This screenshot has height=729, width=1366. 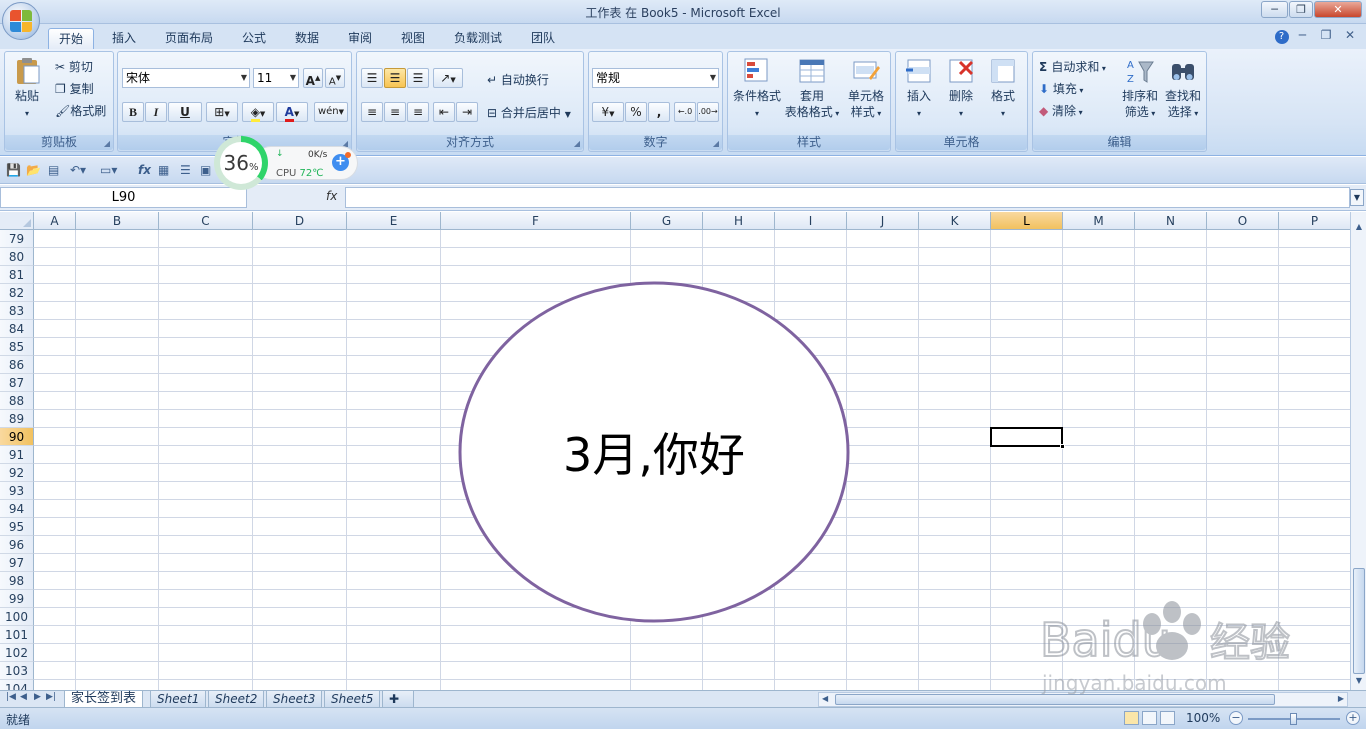 I want to click on fill-button: ⬇ 填充 ▾, so click(x=1061, y=88).